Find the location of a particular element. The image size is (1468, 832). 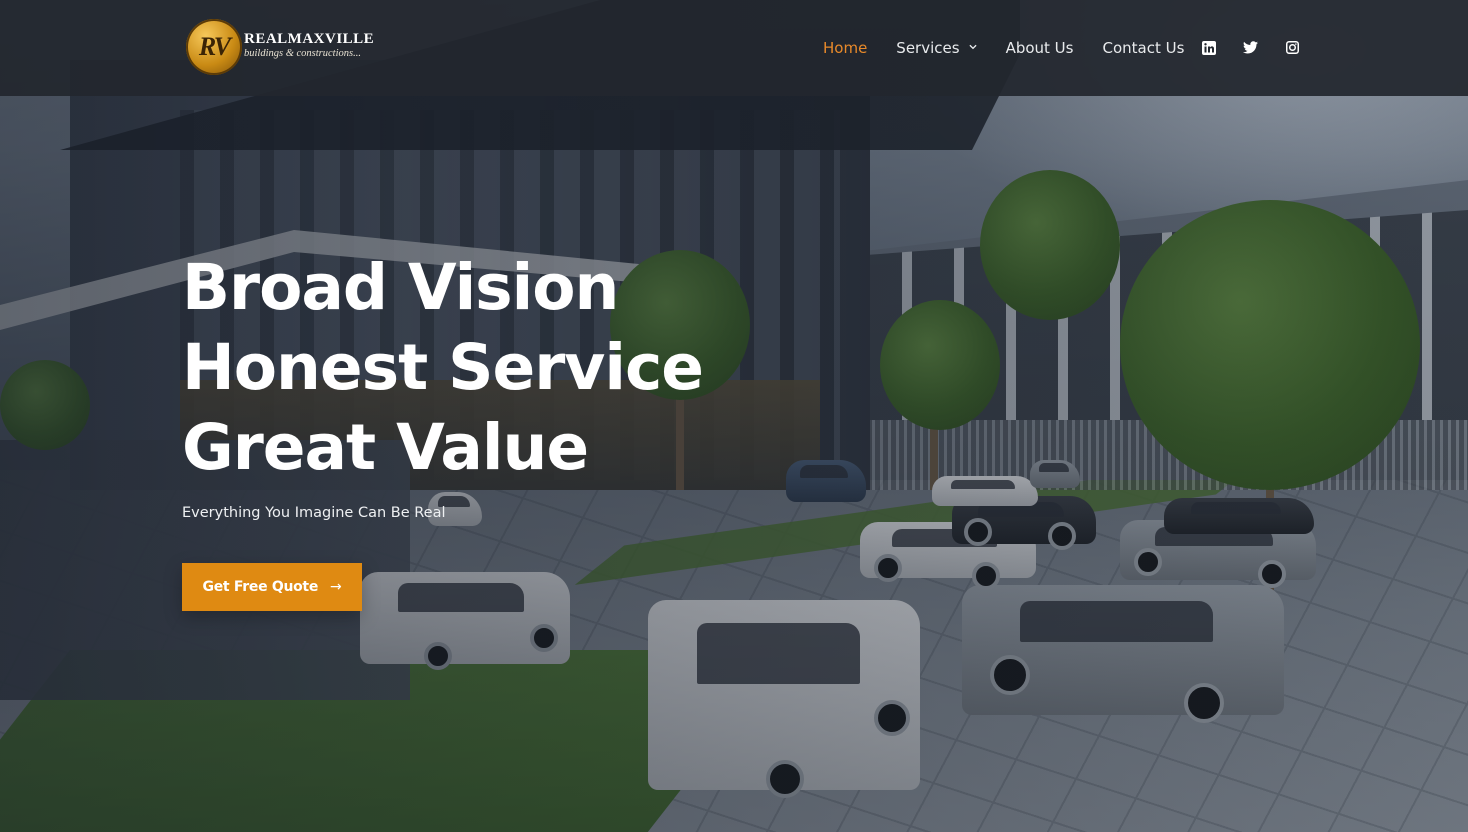

nav-about-us: About Us is located at coordinates (1040, 48).